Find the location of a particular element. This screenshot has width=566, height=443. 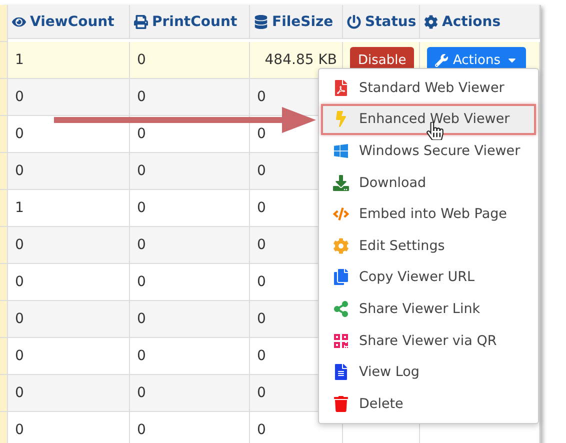

windows-icon is located at coordinates (341, 150).